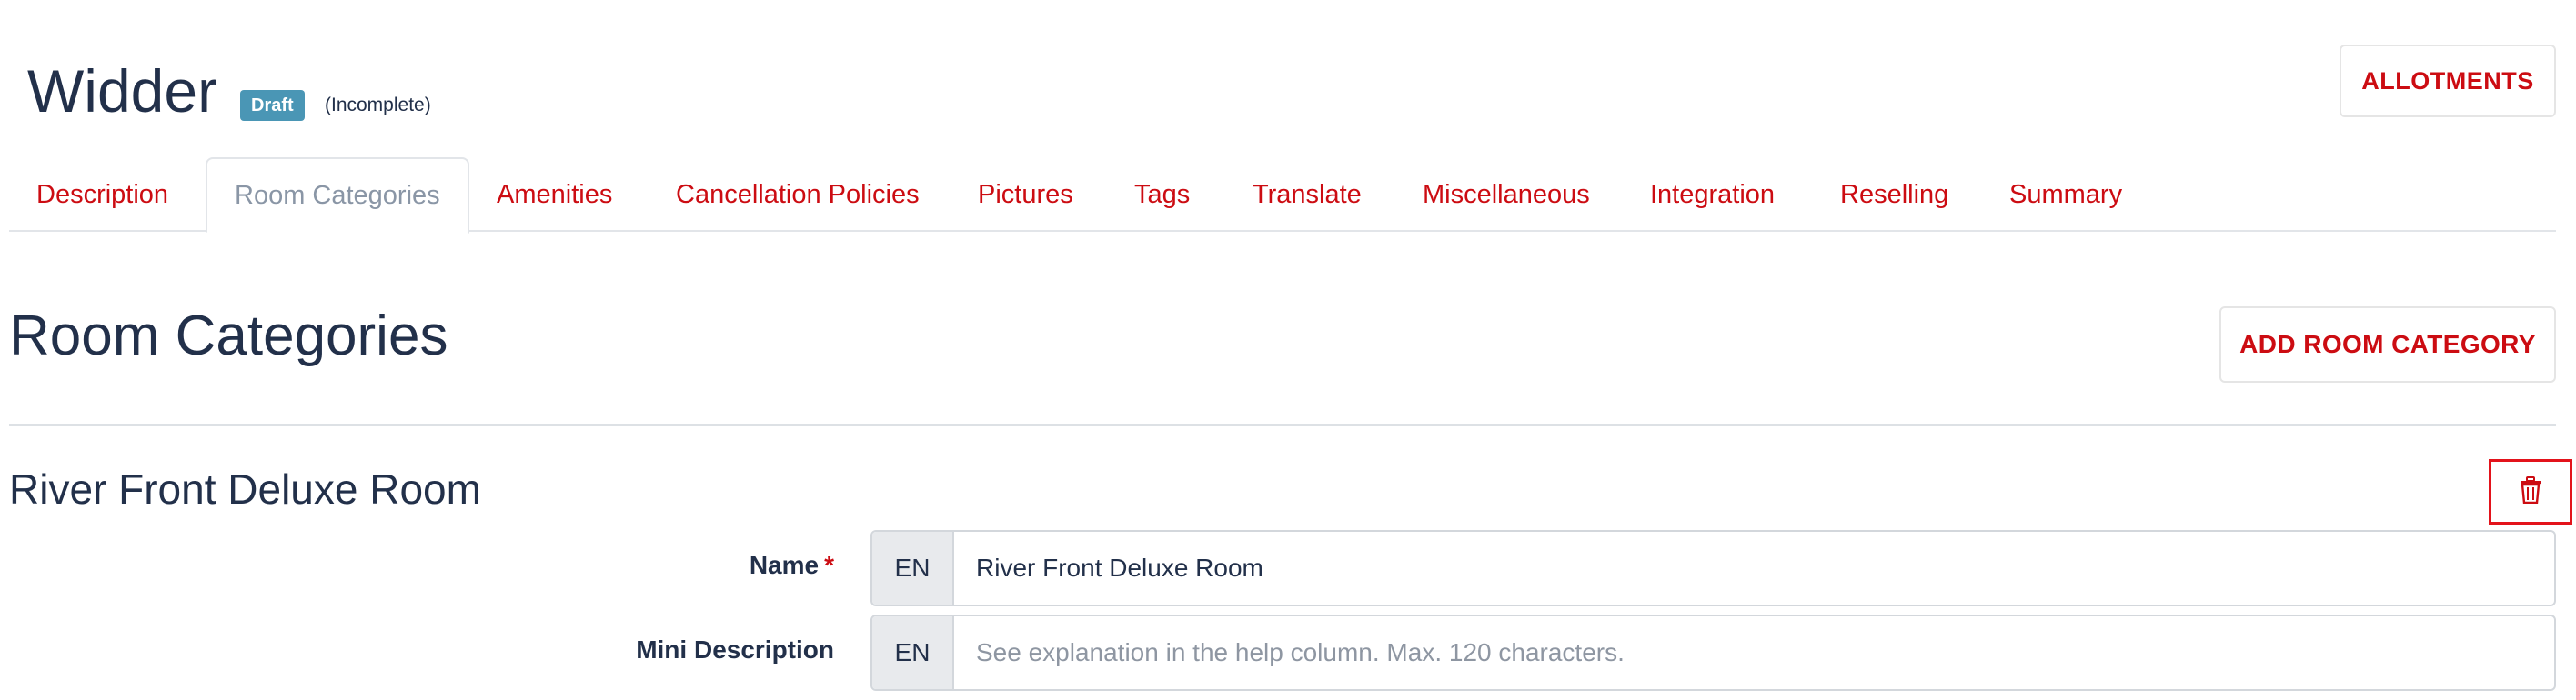  Describe the element at coordinates (1754, 568) in the screenshot. I see `name-input` at that location.